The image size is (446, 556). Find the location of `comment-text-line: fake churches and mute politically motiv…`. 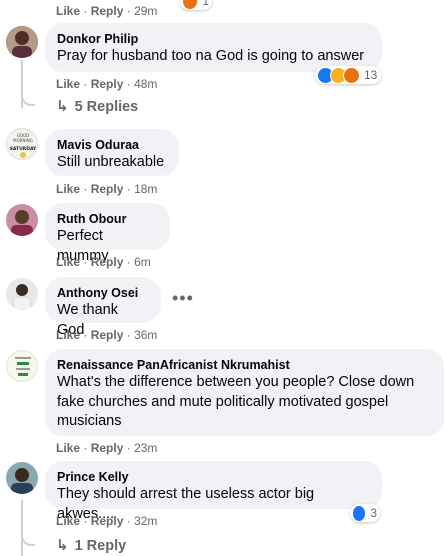

comment-text-line: fake churches and mute politically motiv… is located at coordinates (223, 401).